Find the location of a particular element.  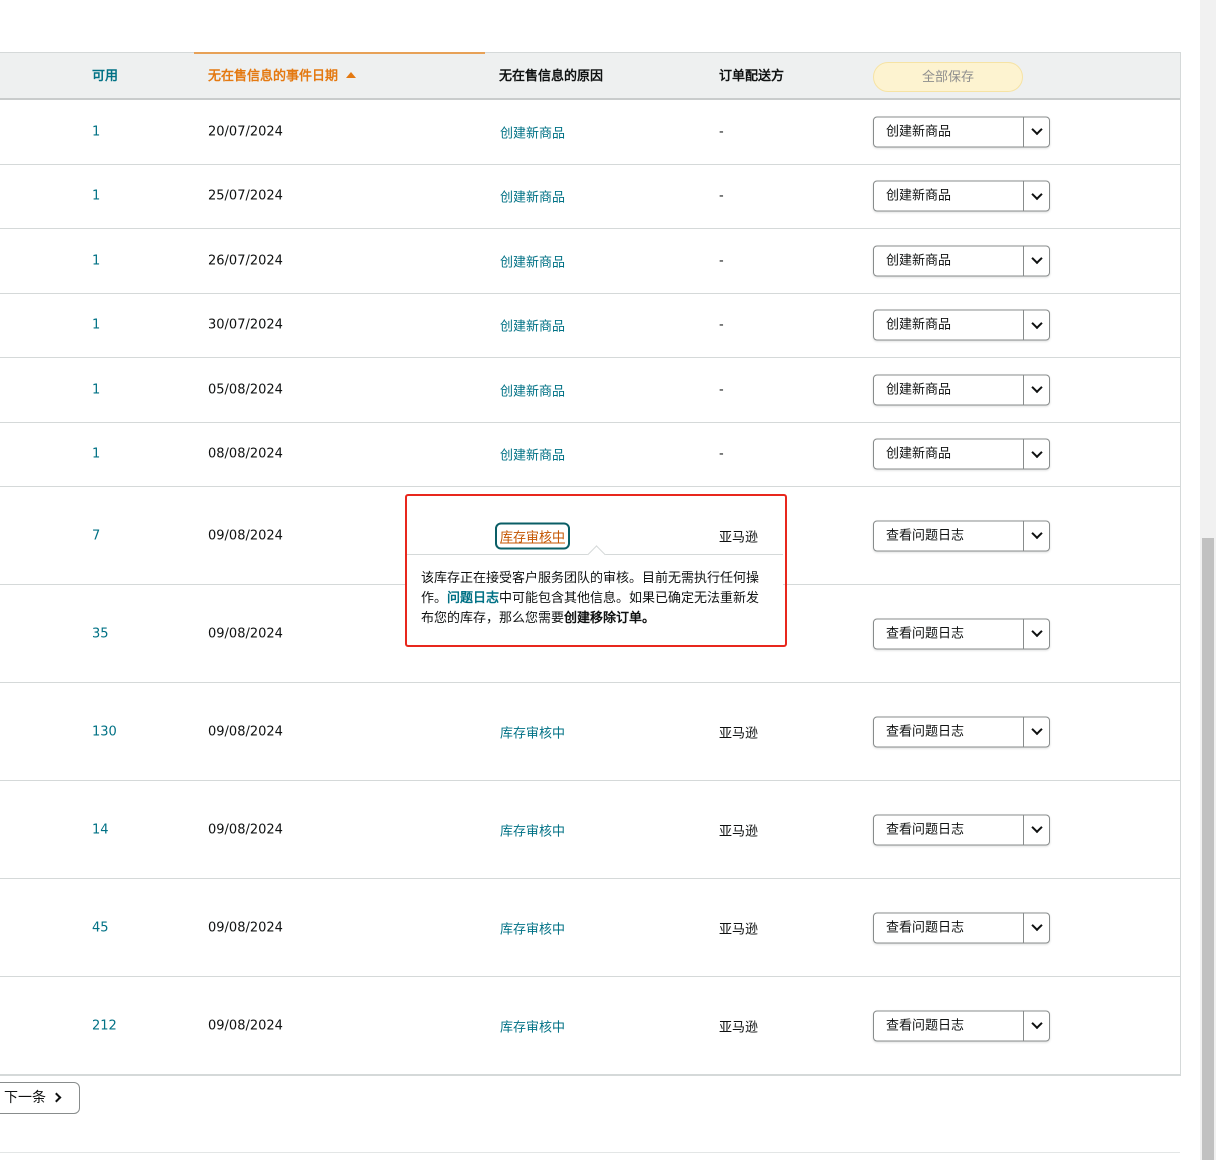

available-quantity: 212 is located at coordinates (104, 1025).